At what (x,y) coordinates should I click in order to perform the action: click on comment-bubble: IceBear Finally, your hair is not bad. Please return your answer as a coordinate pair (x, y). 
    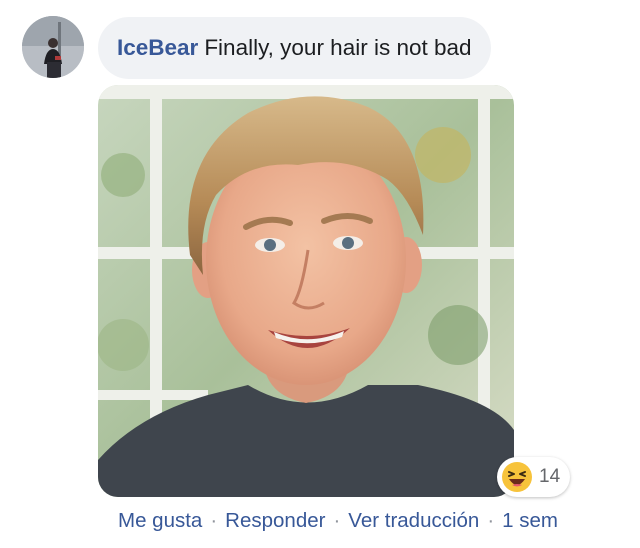
    Looking at the image, I should click on (294, 48).